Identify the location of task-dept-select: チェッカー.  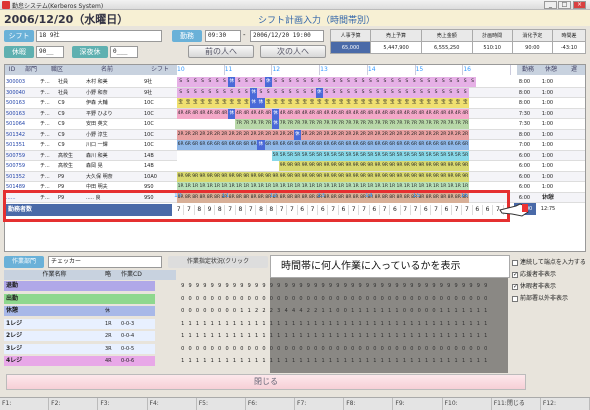
(105, 262).